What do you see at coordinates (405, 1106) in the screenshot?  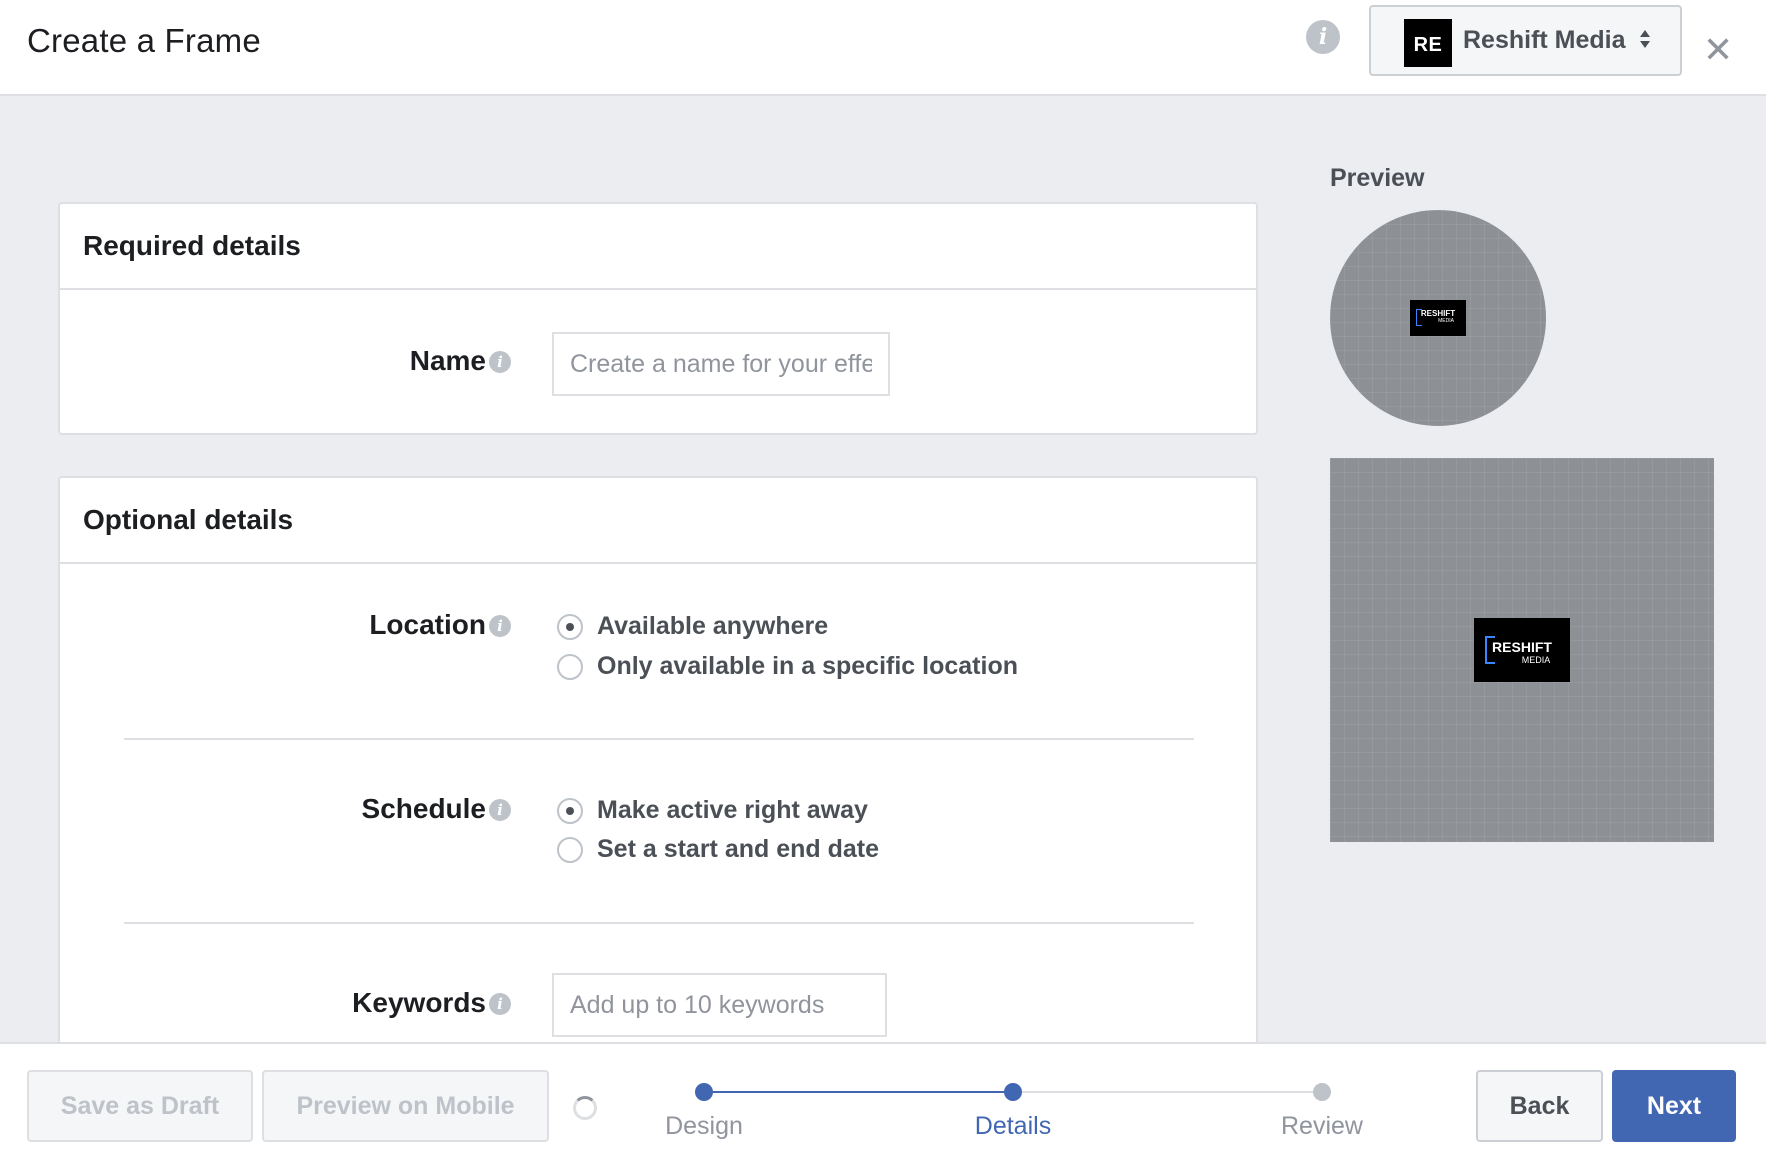 I see `preview-mobile-button: Preview on Mobile` at bounding box center [405, 1106].